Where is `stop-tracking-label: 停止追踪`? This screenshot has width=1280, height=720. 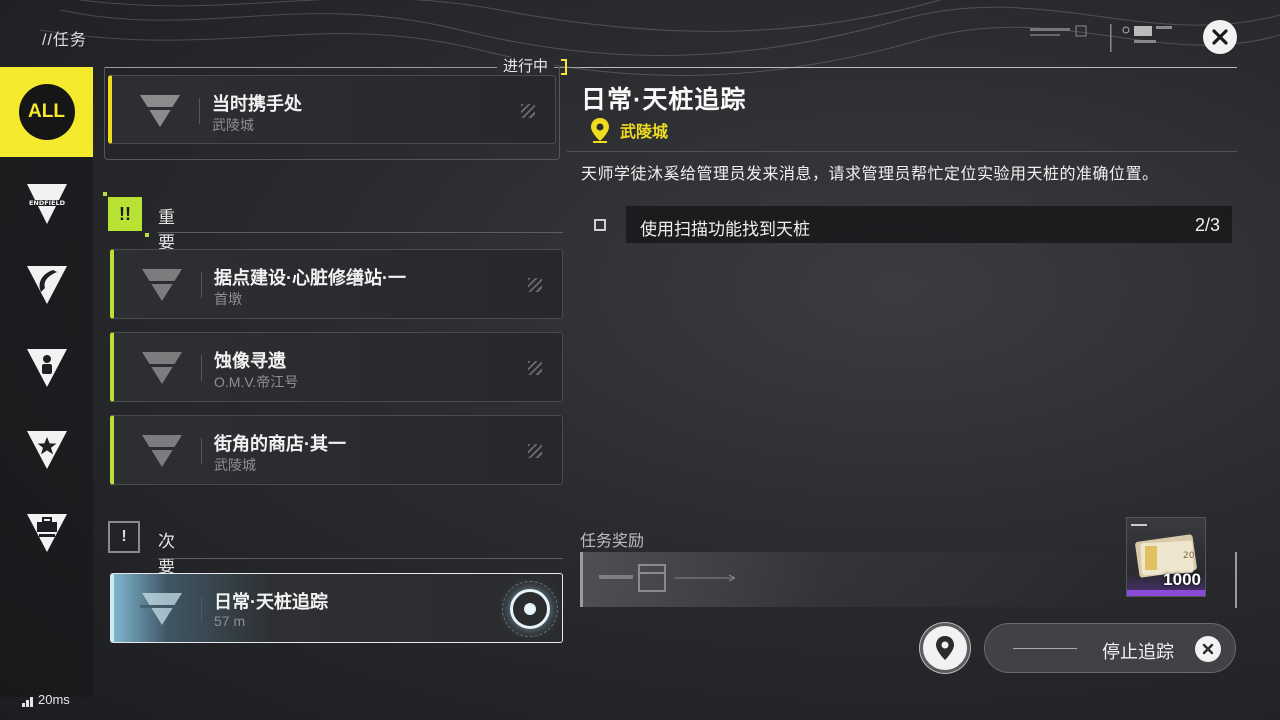 stop-tracking-label: 停止追踪 is located at coordinates (1138, 652).